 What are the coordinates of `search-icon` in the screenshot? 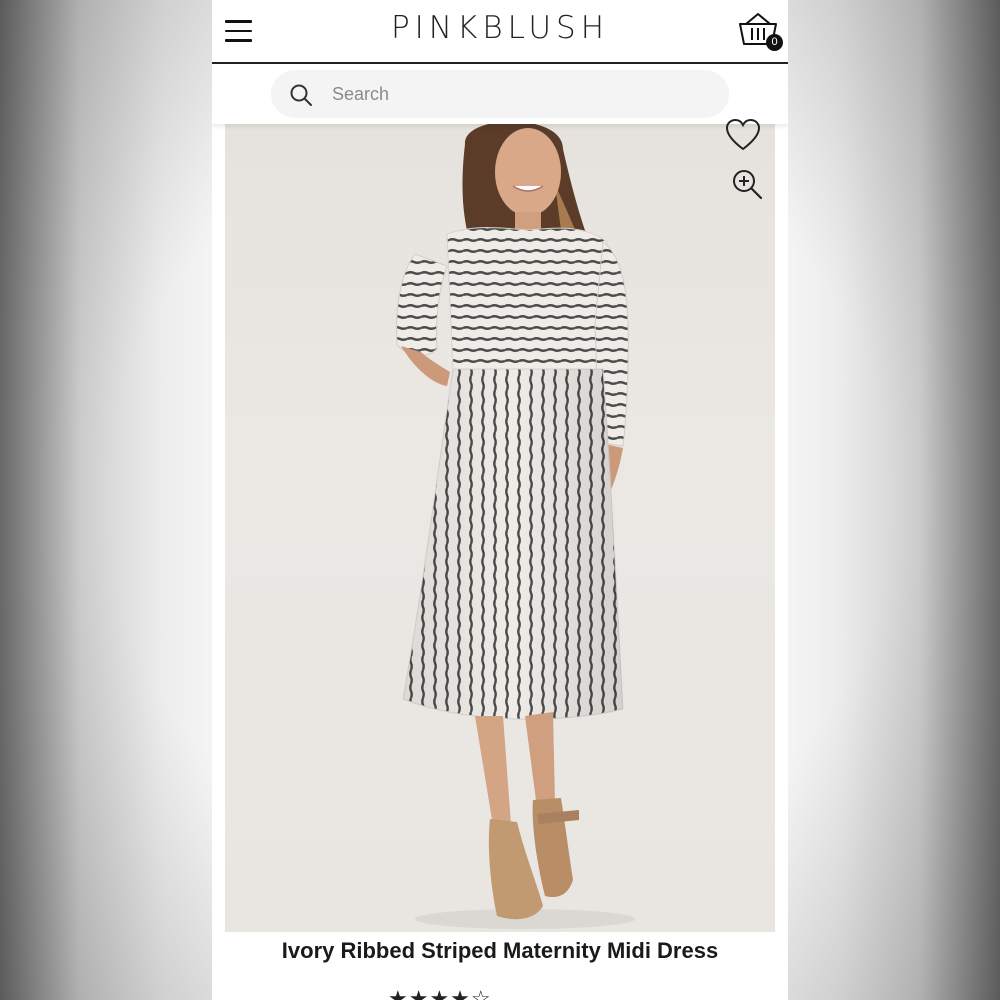 It's located at (301, 95).